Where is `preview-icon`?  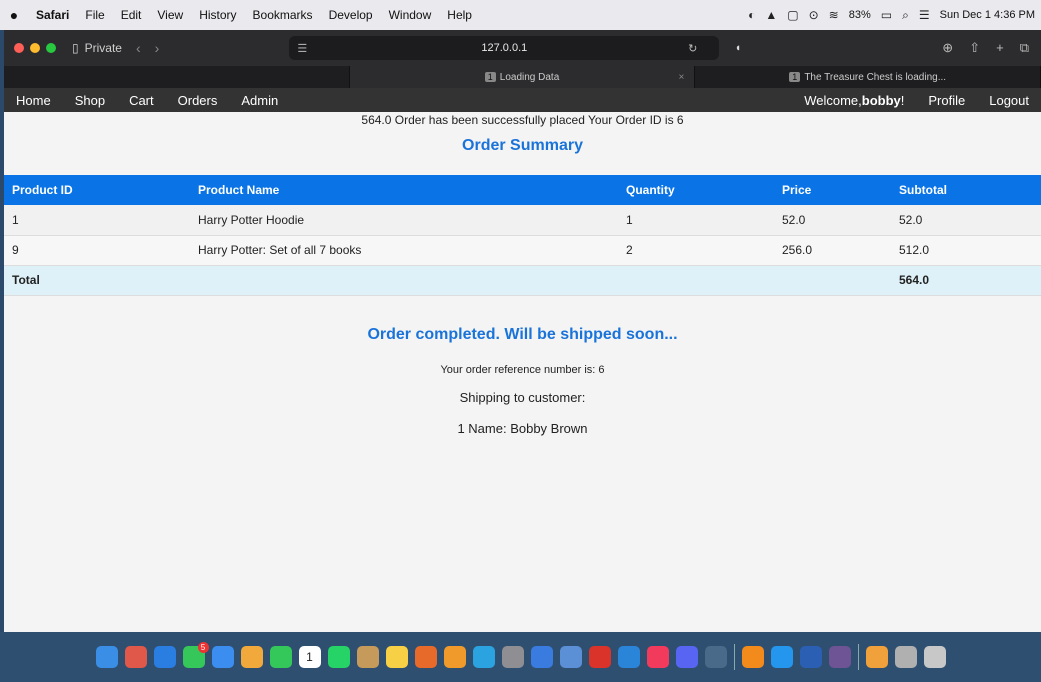
preview-icon is located at coordinates (570, 657).